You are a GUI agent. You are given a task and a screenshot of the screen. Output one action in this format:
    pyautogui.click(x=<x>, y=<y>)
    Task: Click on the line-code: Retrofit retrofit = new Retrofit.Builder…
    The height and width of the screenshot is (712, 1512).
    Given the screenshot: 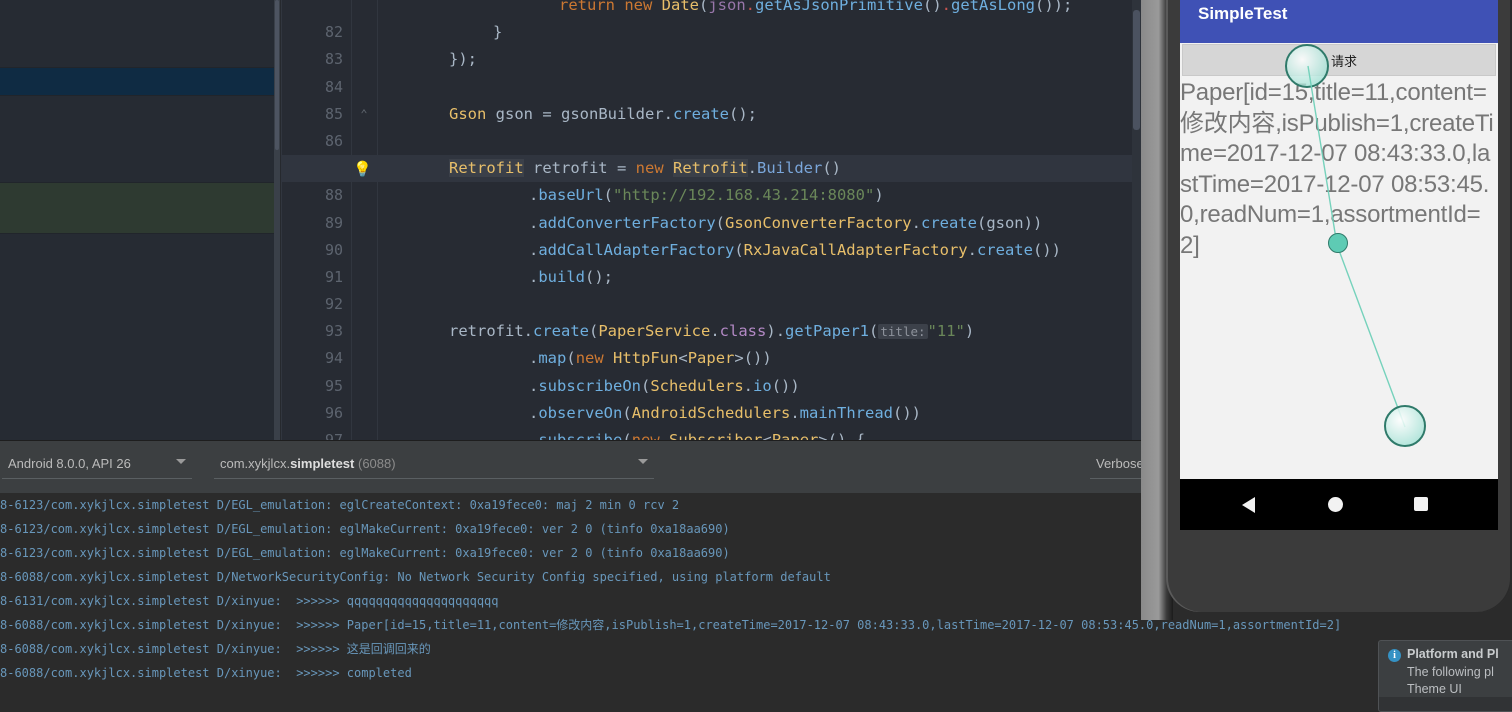 What is the action you would take?
    pyautogui.click(x=645, y=168)
    